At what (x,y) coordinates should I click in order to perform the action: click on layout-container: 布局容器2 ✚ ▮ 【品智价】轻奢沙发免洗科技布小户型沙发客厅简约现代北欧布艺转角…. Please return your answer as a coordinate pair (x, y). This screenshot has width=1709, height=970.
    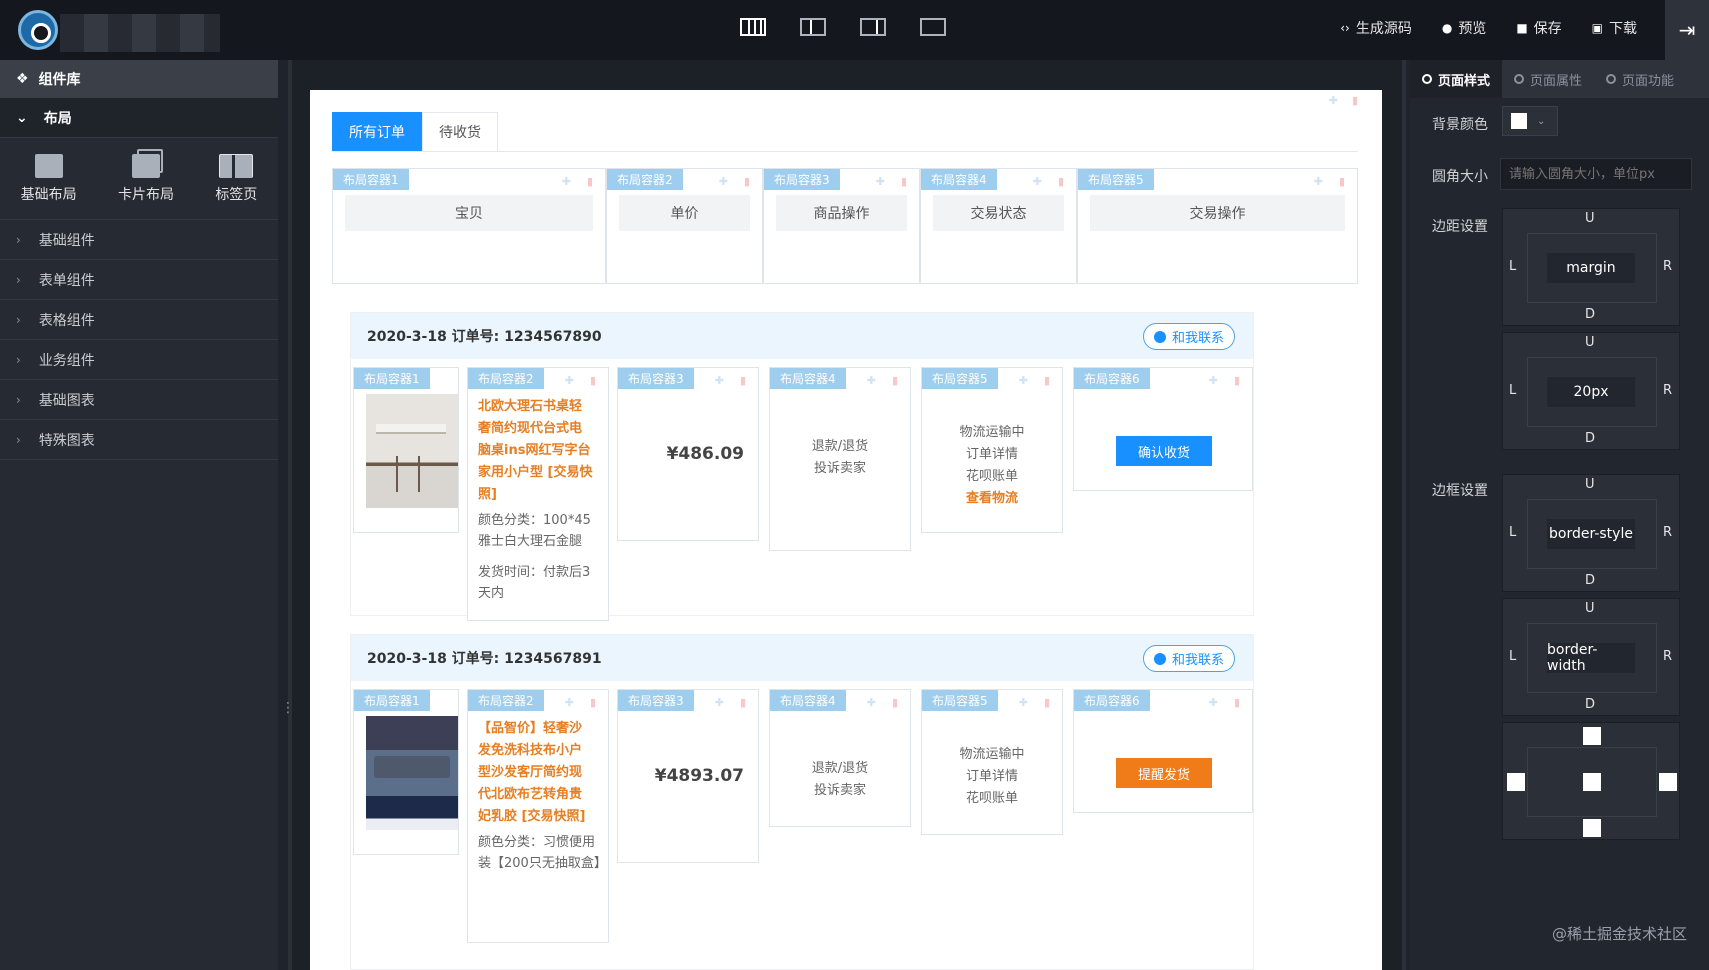
    Looking at the image, I should click on (538, 816).